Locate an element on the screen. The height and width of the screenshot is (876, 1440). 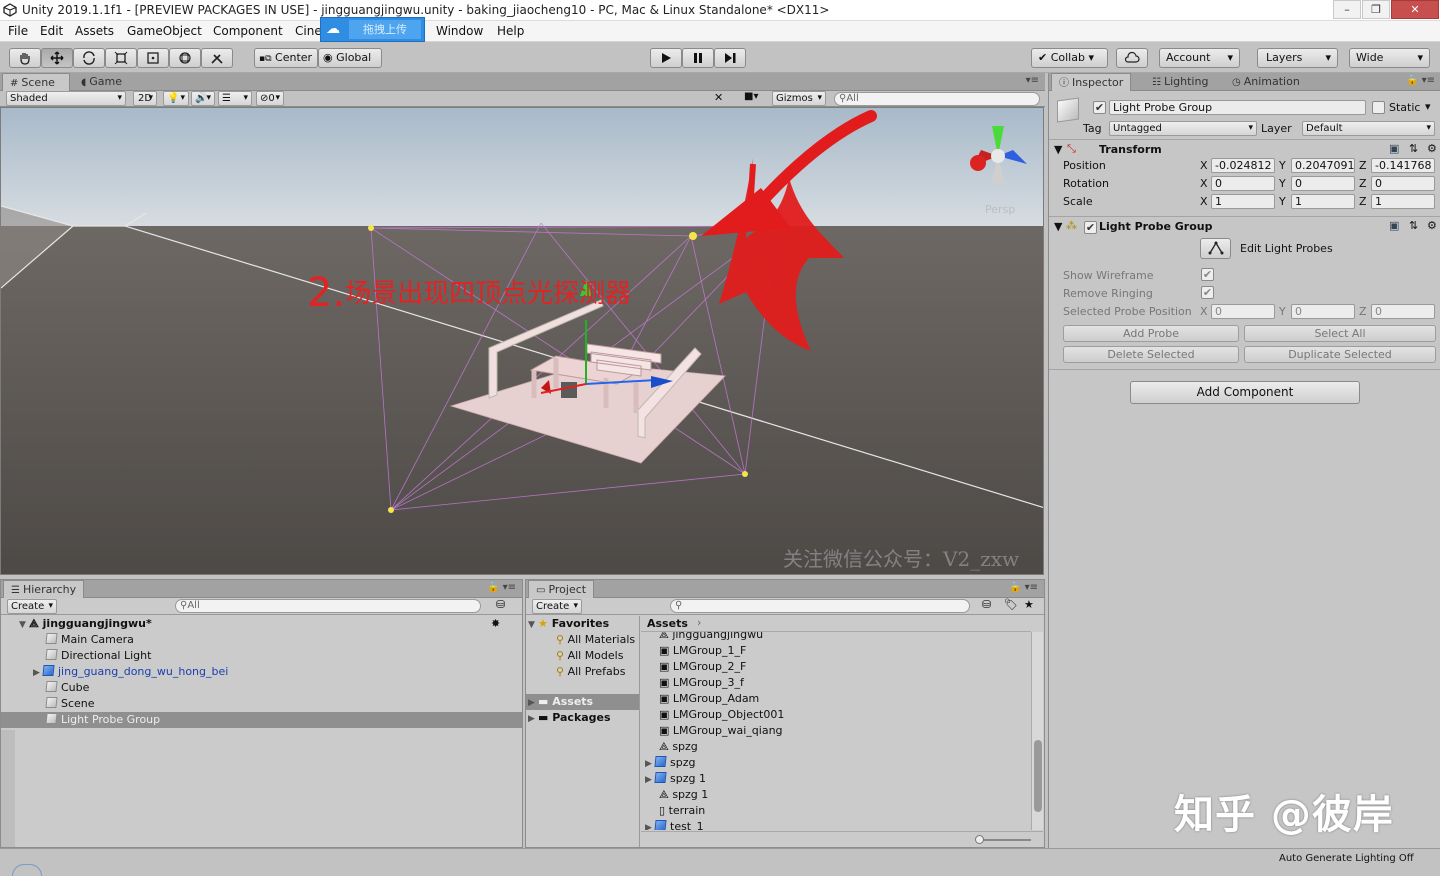
active-checkbox: ✔ is located at coordinates (1099, 107).